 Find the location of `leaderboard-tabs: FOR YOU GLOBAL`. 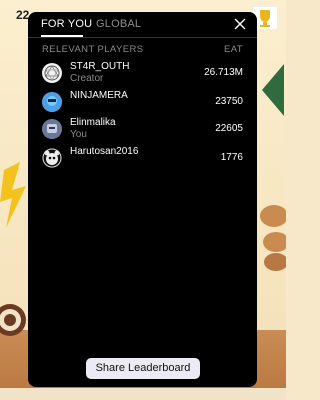

leaderboard-tabs: FOR YOU GLOBAL is located at coordinates (142, 25).